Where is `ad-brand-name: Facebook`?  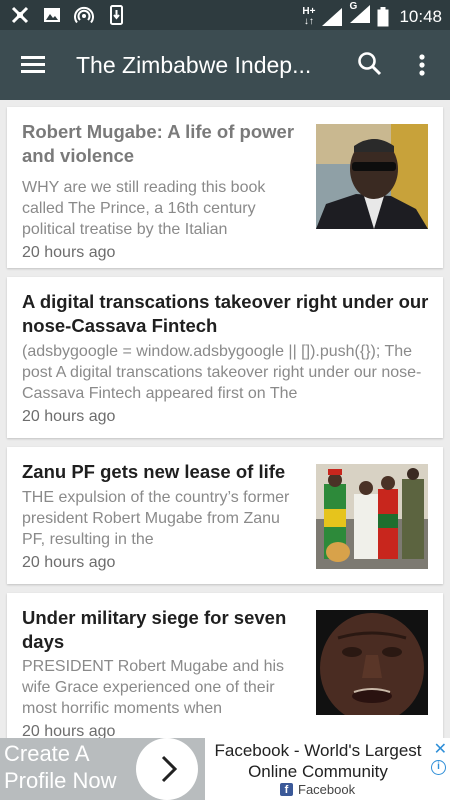
ad-brand-name: Facebook is located at coordinates (327, 789).